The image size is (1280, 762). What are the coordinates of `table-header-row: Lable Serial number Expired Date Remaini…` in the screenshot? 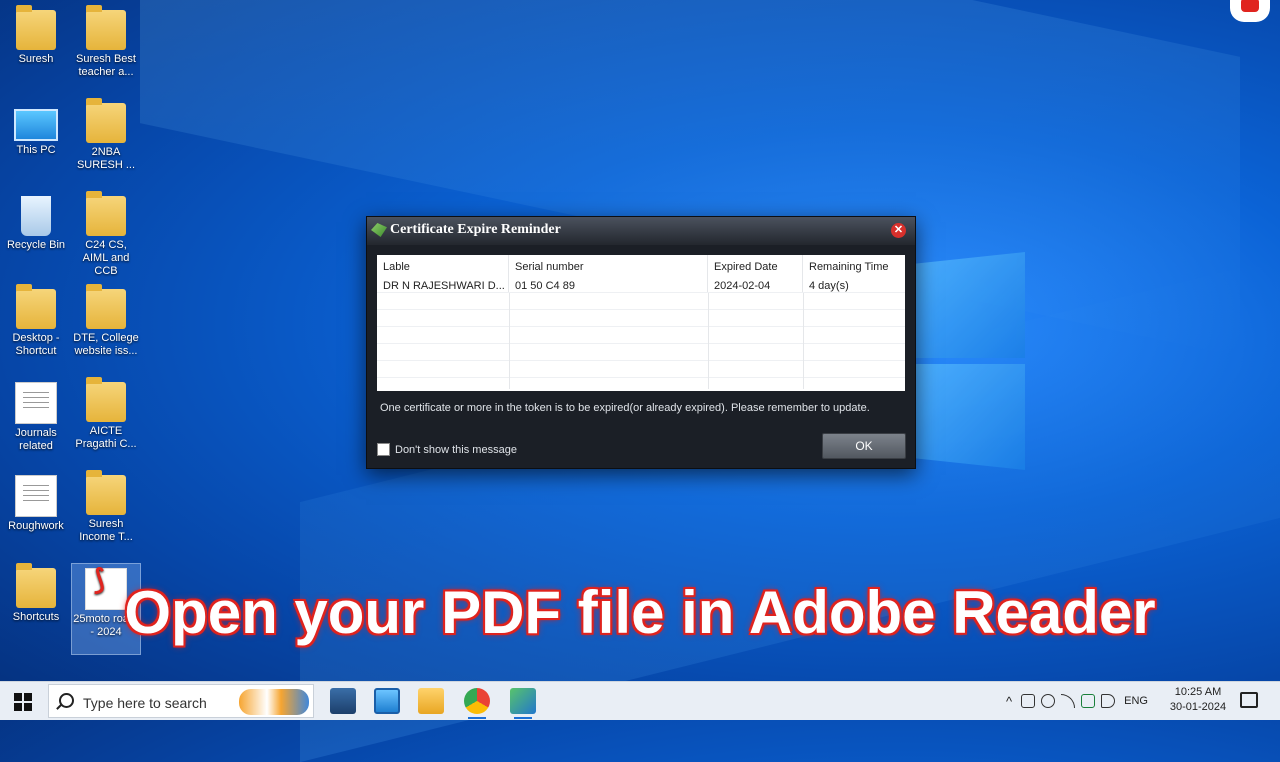 It's located at (641, 265).